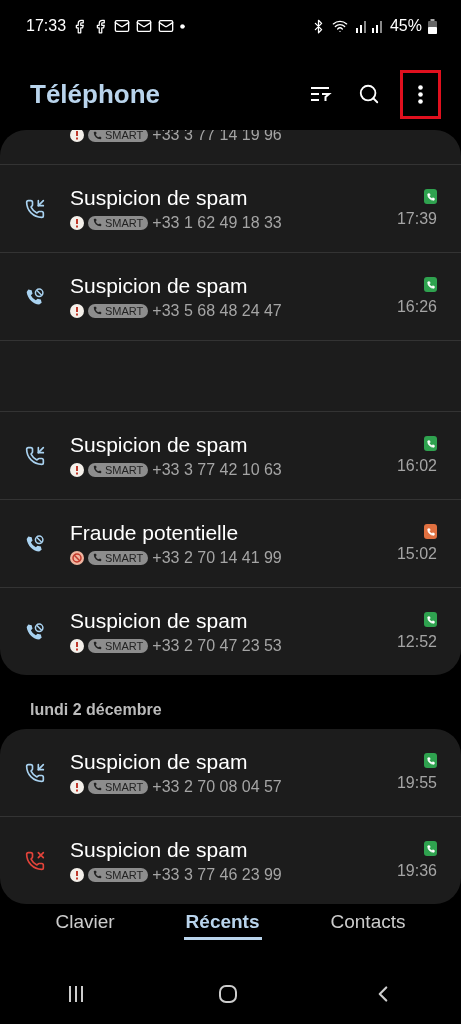 This screenshot has width=461, height=1024. I want to click on phone-number: +33 3 77 42 10 63, so click(217, 469).